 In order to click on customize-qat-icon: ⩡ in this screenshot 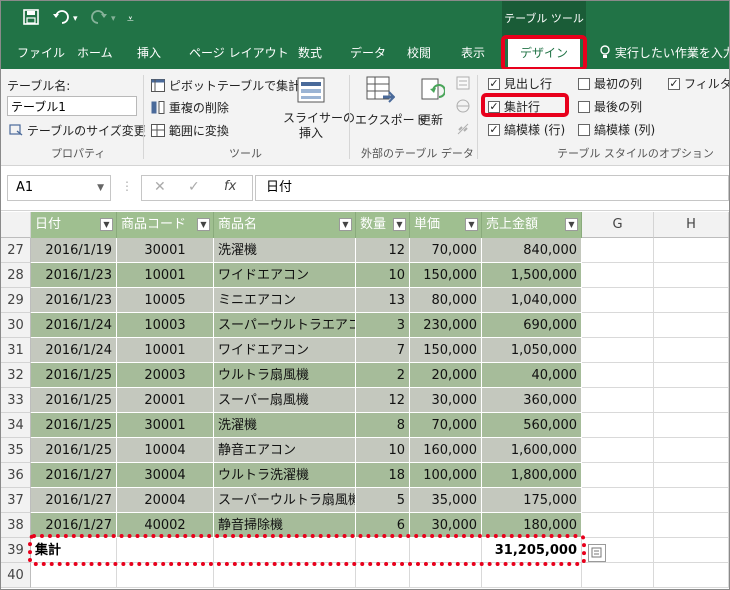, I will do `click(130, 19)`.